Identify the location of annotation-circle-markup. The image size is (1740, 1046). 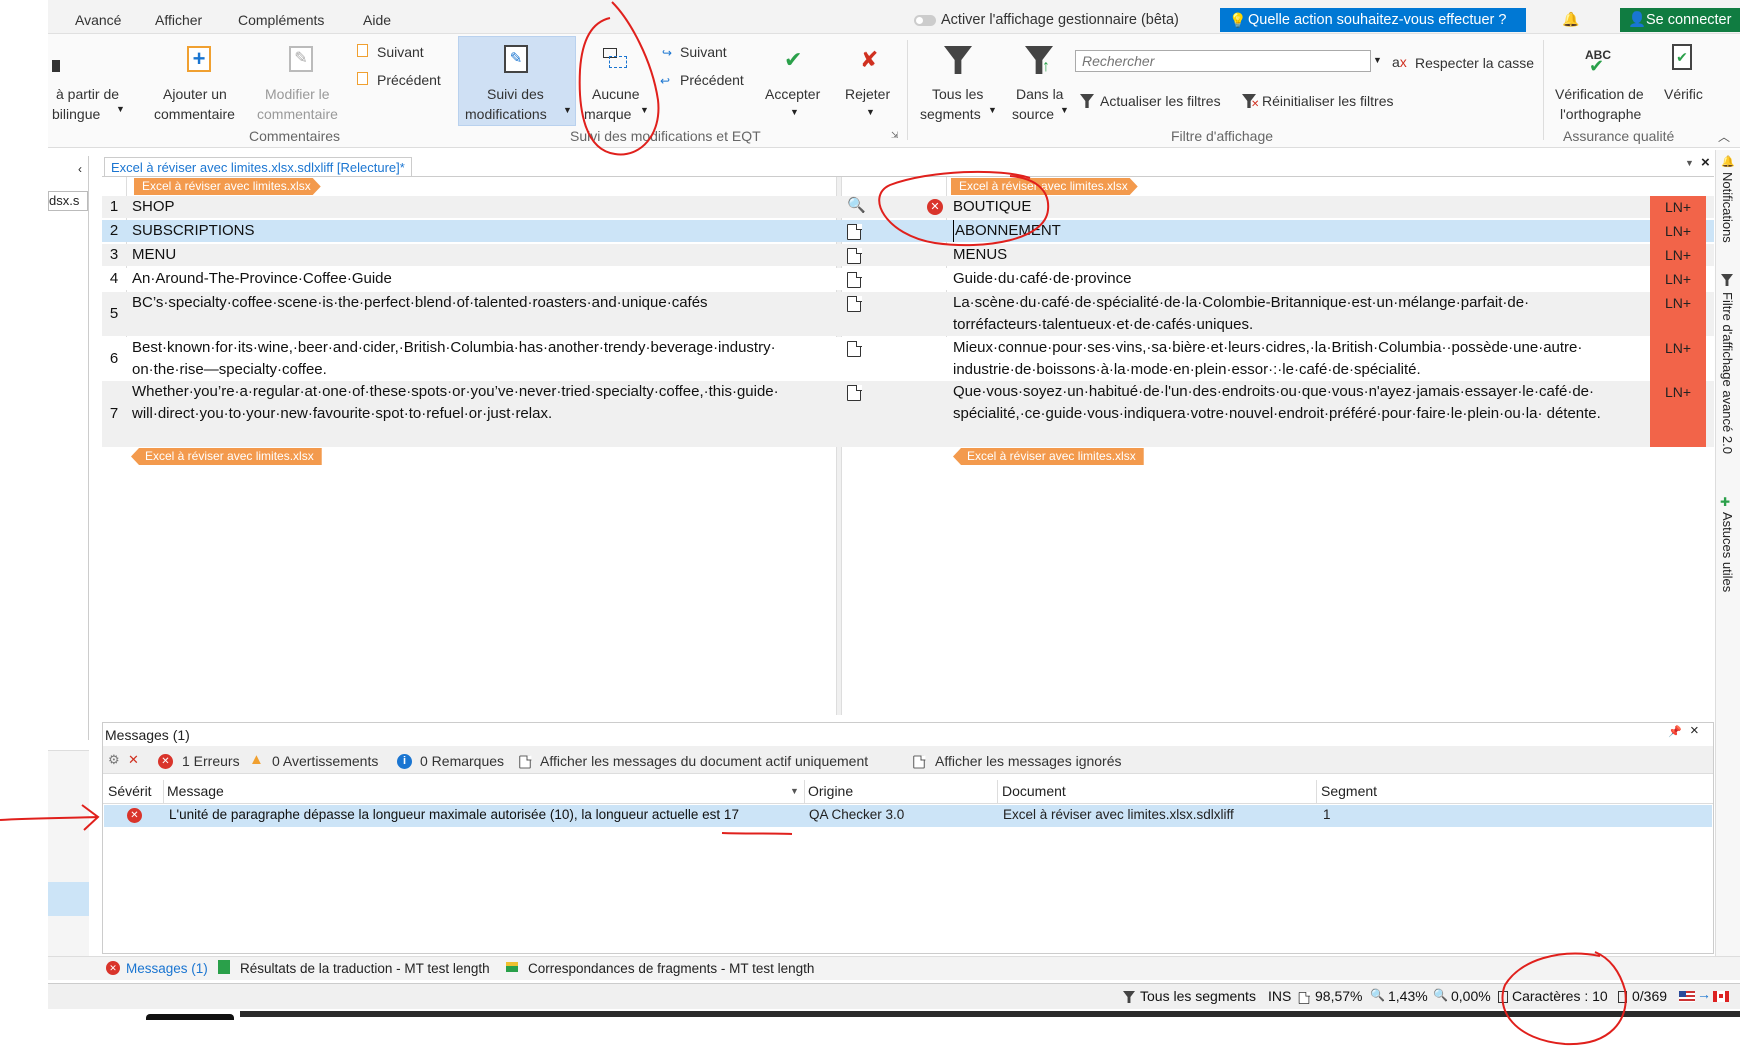
(619, 78).